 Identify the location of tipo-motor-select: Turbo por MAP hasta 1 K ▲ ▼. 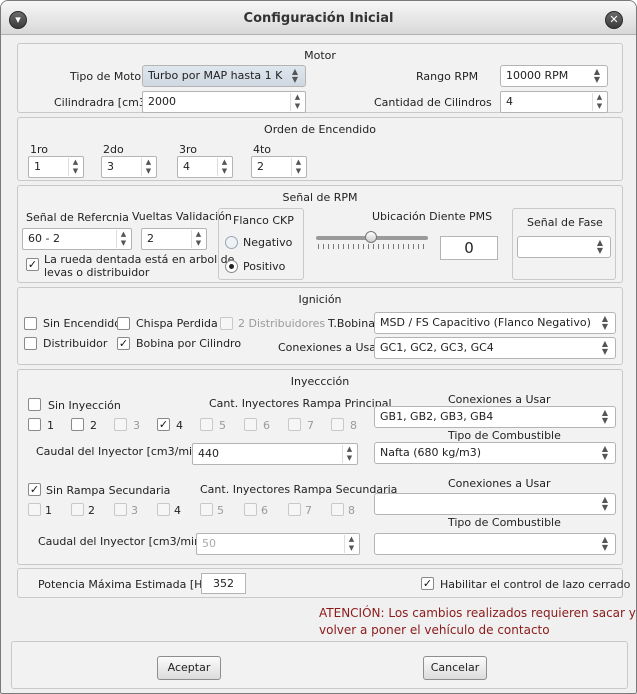
(224, 76).